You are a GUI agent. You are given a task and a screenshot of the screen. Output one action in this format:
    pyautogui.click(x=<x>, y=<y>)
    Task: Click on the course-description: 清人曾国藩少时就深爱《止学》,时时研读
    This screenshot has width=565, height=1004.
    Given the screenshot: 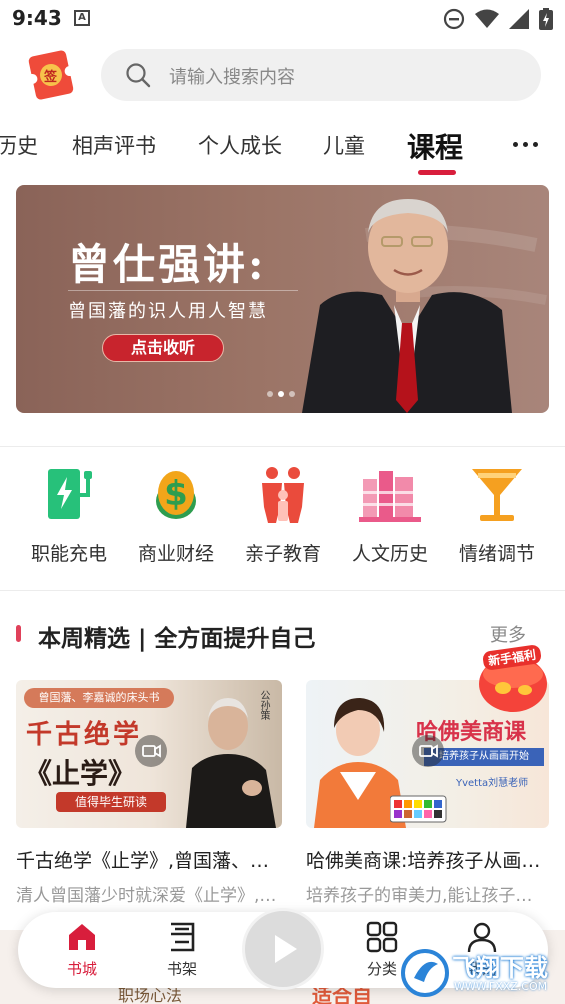 What is the action you would take?
    pyautogui.click(x=149, y=896)
    